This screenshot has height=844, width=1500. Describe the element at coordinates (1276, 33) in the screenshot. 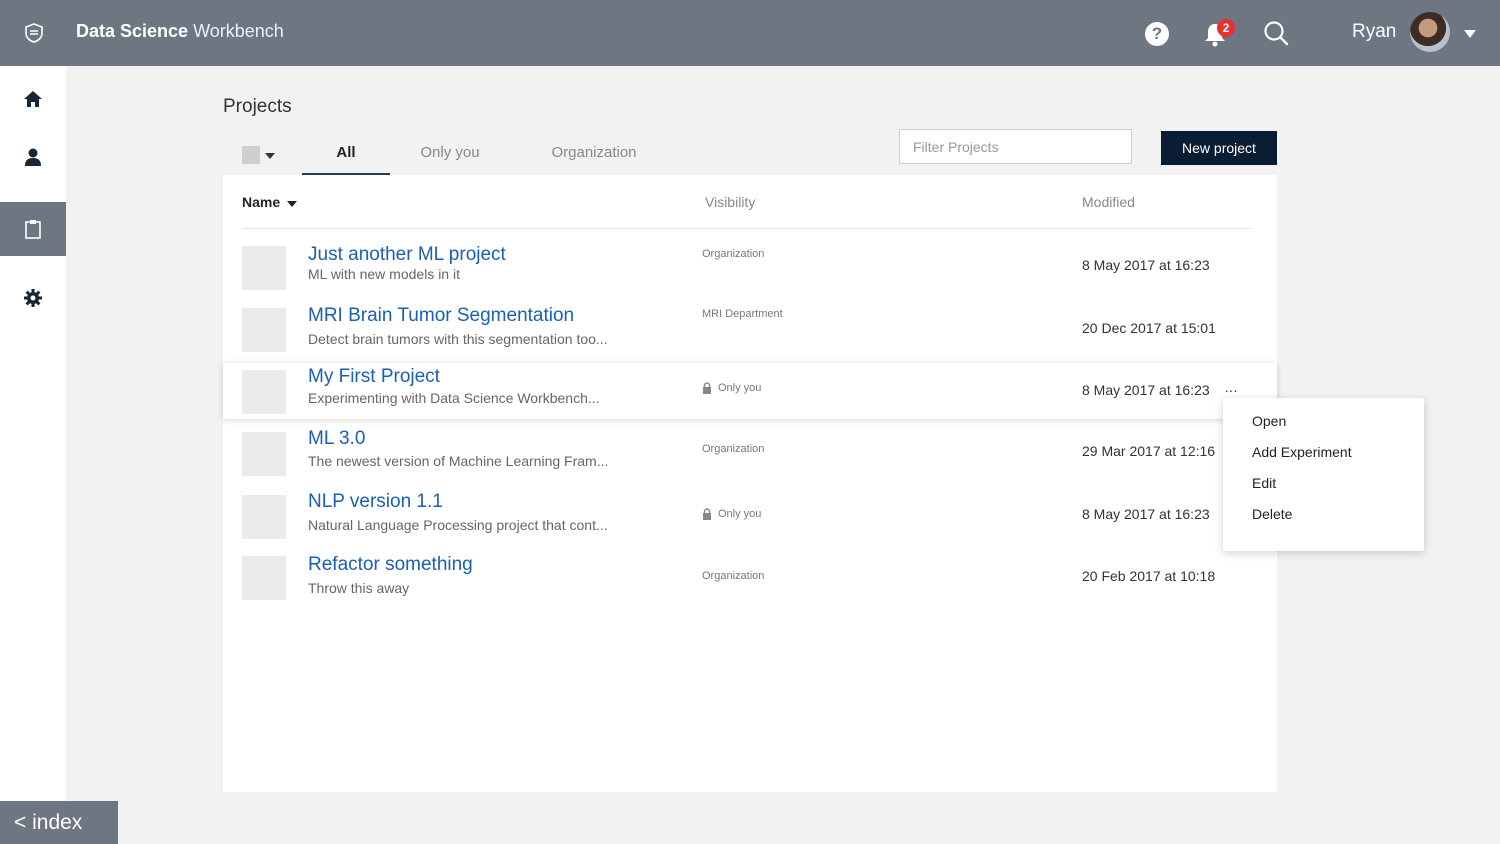

I see `search-icon` at that location.